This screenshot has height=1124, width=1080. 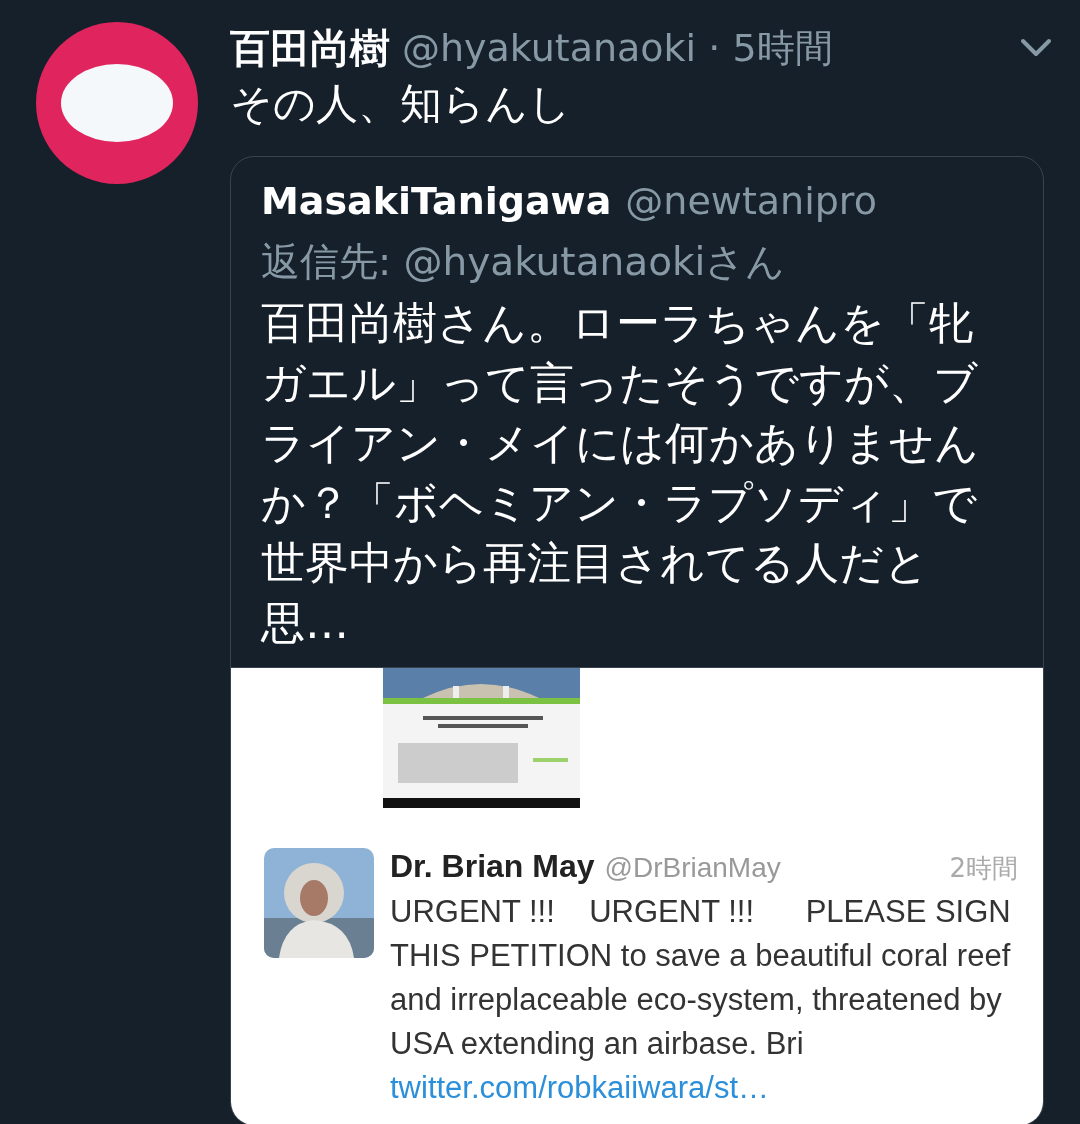 I want to click on chevron-icon, so click(x=1036, y=48).